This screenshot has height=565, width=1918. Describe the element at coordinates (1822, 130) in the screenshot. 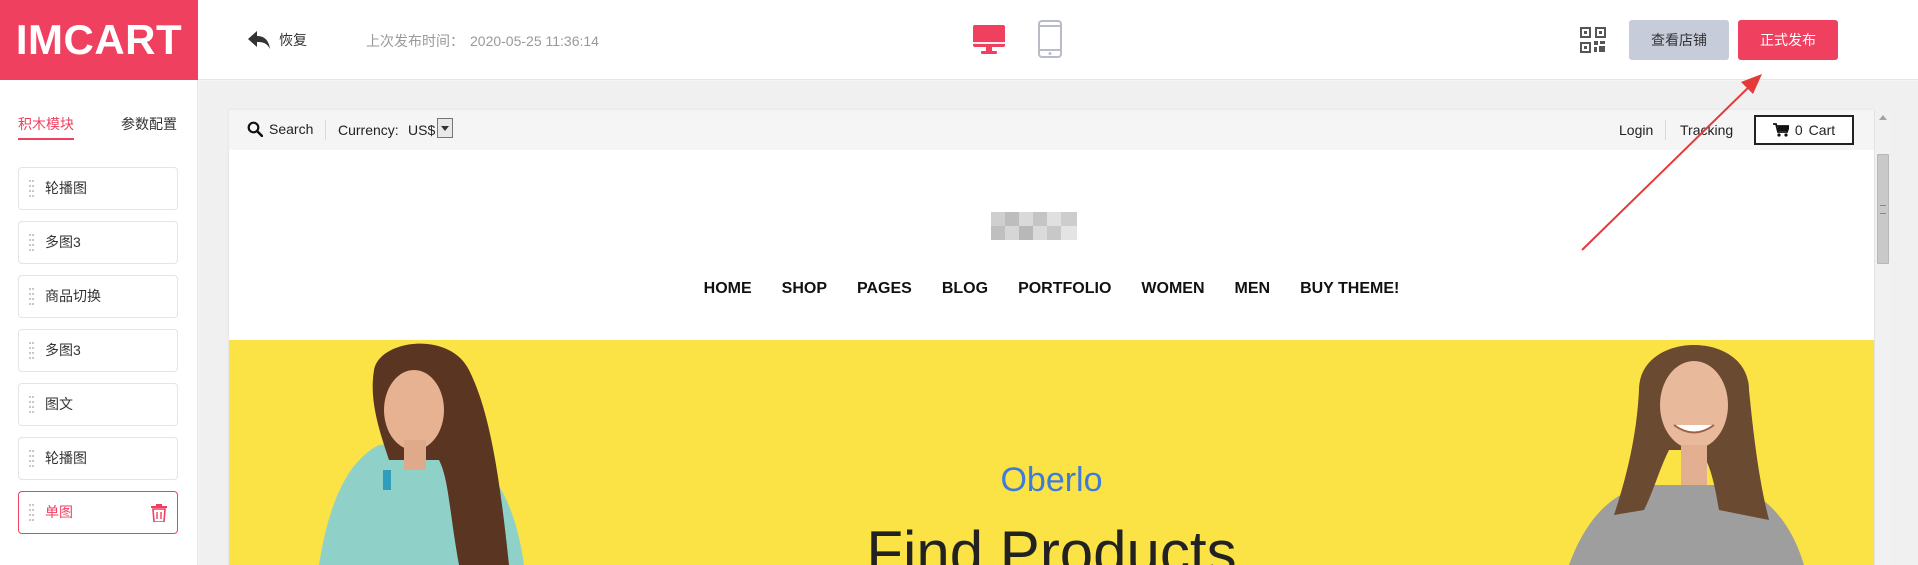

I see `cart-label: Cart` at that location.